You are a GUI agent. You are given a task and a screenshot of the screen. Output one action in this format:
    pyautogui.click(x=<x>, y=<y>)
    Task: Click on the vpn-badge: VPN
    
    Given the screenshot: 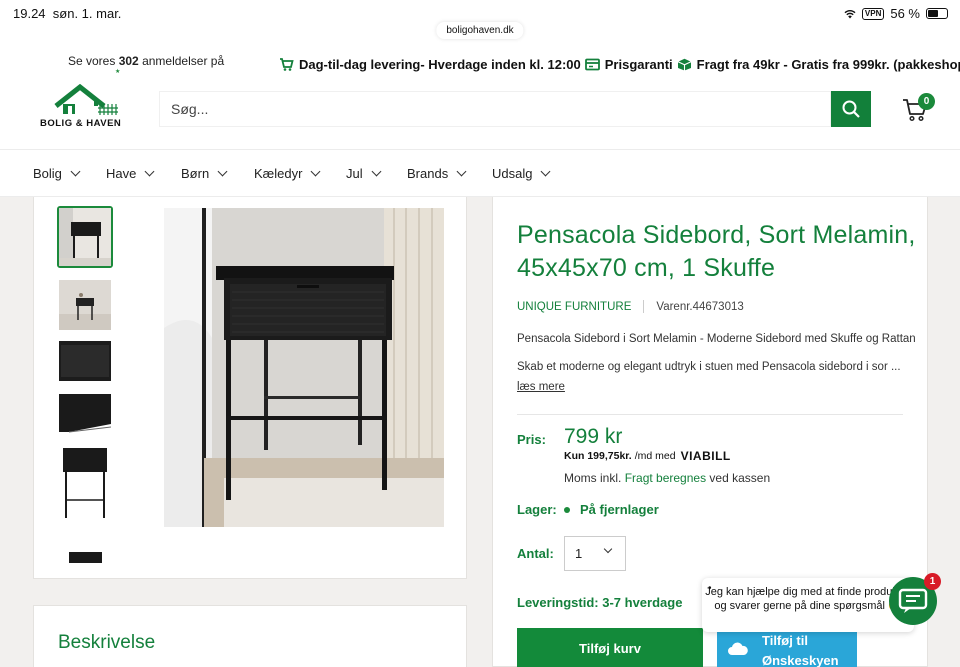 What is the action you would take?
    pyautogui.click(x=873, y=13)
    